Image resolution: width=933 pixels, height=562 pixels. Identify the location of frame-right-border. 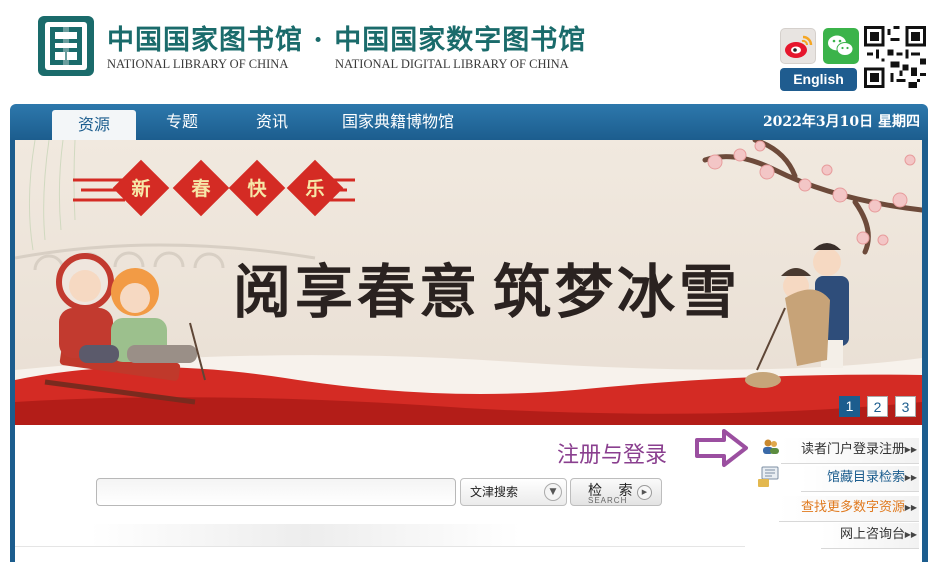
(925, 351).